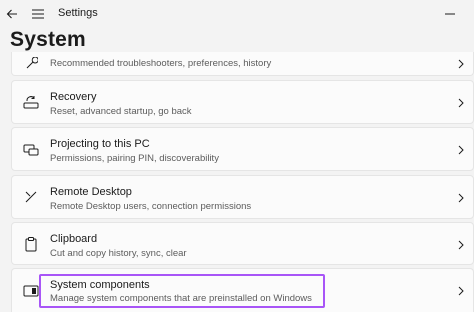  I want to click on title-bar: Settings, so click(237, 14).